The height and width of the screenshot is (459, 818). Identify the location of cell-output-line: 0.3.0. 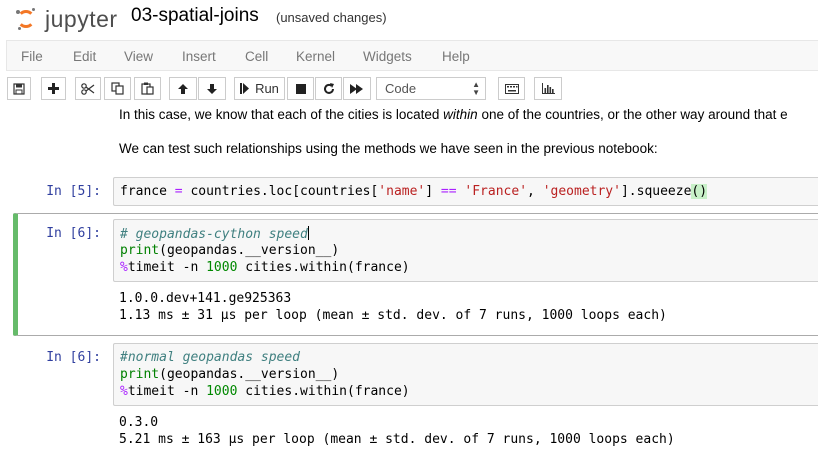
(139, 422).